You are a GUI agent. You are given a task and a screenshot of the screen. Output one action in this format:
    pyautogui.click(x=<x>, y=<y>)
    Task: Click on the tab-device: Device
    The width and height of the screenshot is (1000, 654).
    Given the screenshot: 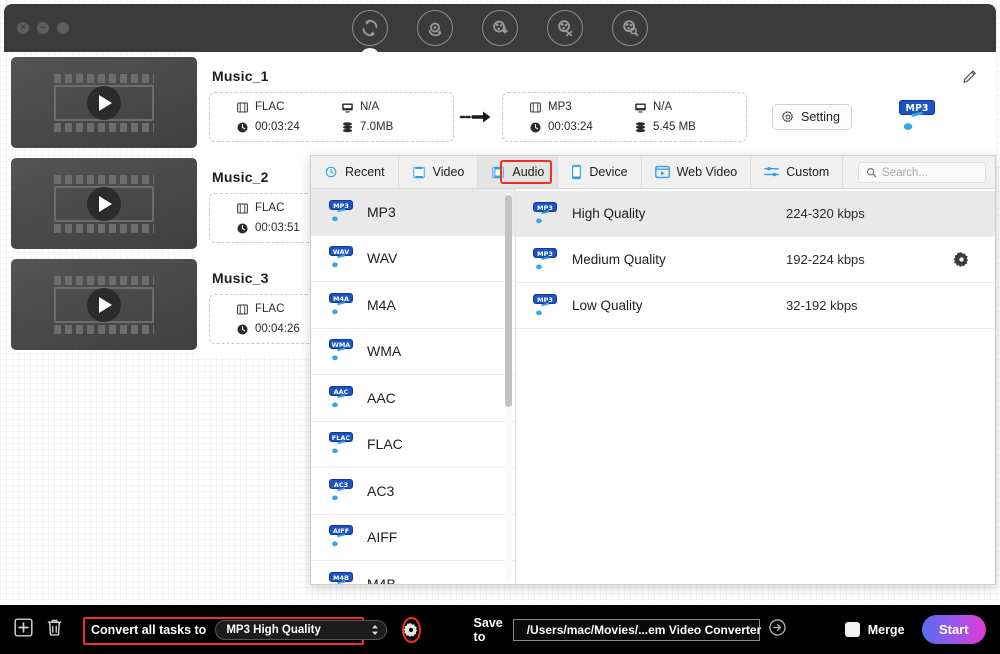 What is the action you would take?
    pyautogui.click(x=600, y=172)
    